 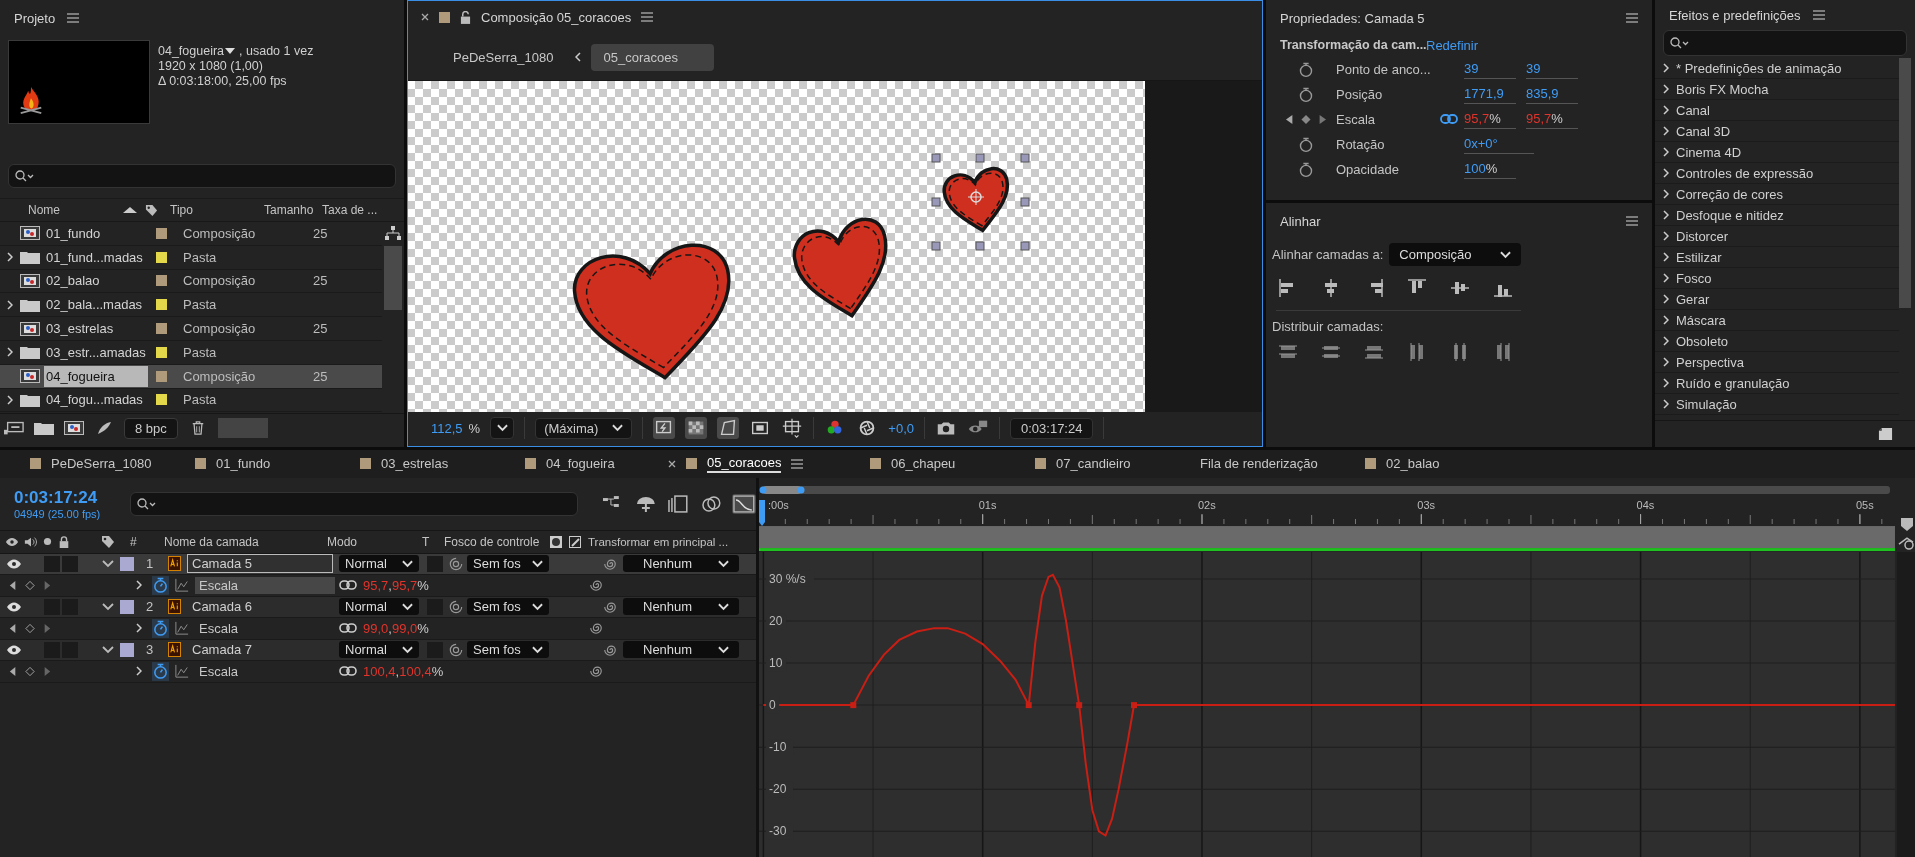 I want to click on breadcrumb-tab: 05_coracoes, so click(x=652, y=57).